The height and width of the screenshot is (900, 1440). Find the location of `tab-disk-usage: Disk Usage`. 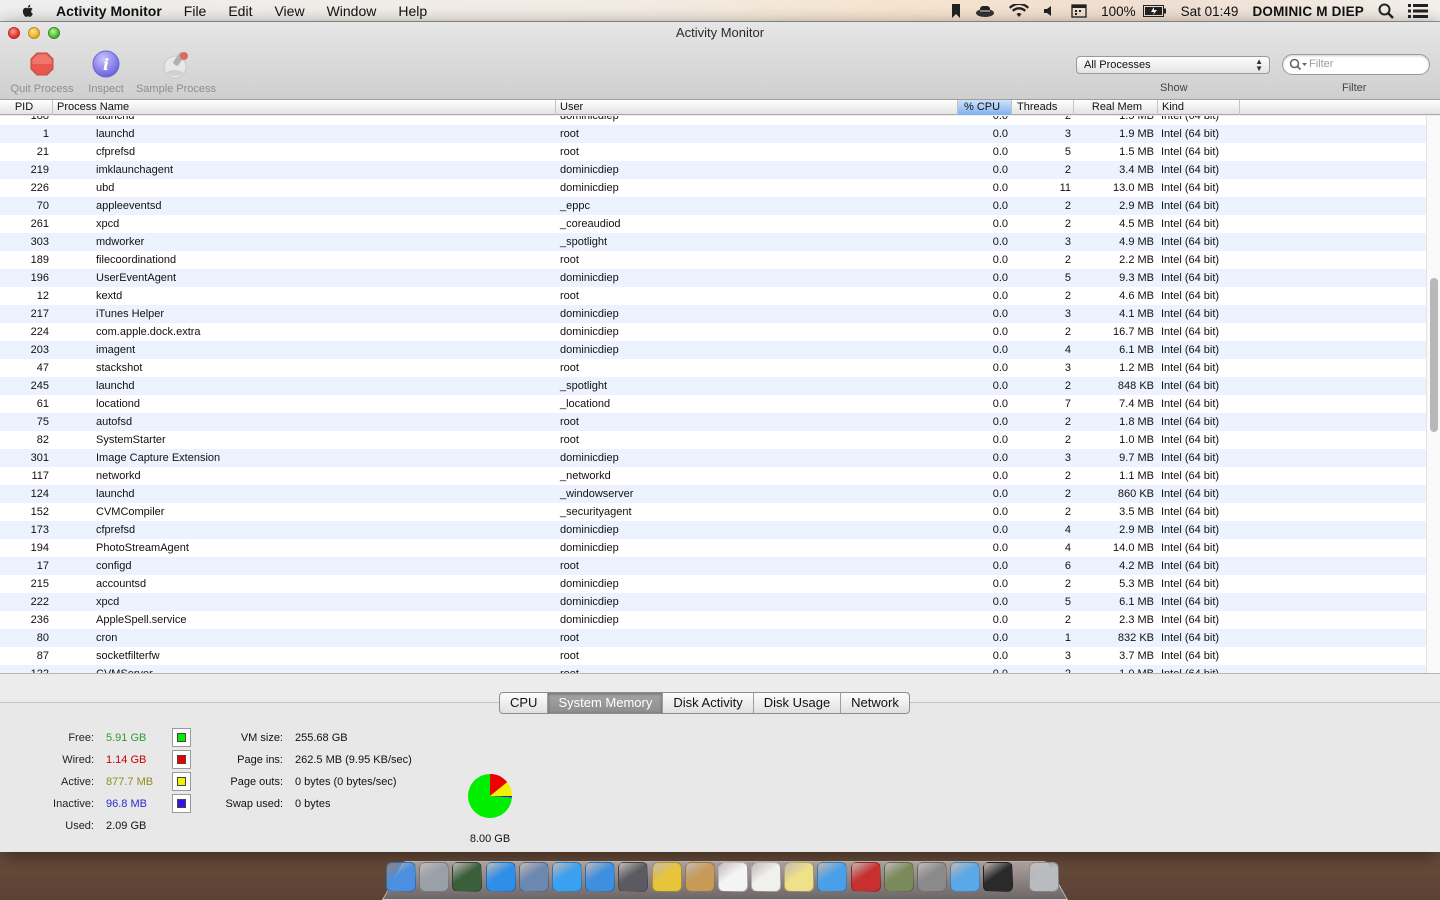

tab-disk-usage: Disk Usage is located at coordinates (798, 703).